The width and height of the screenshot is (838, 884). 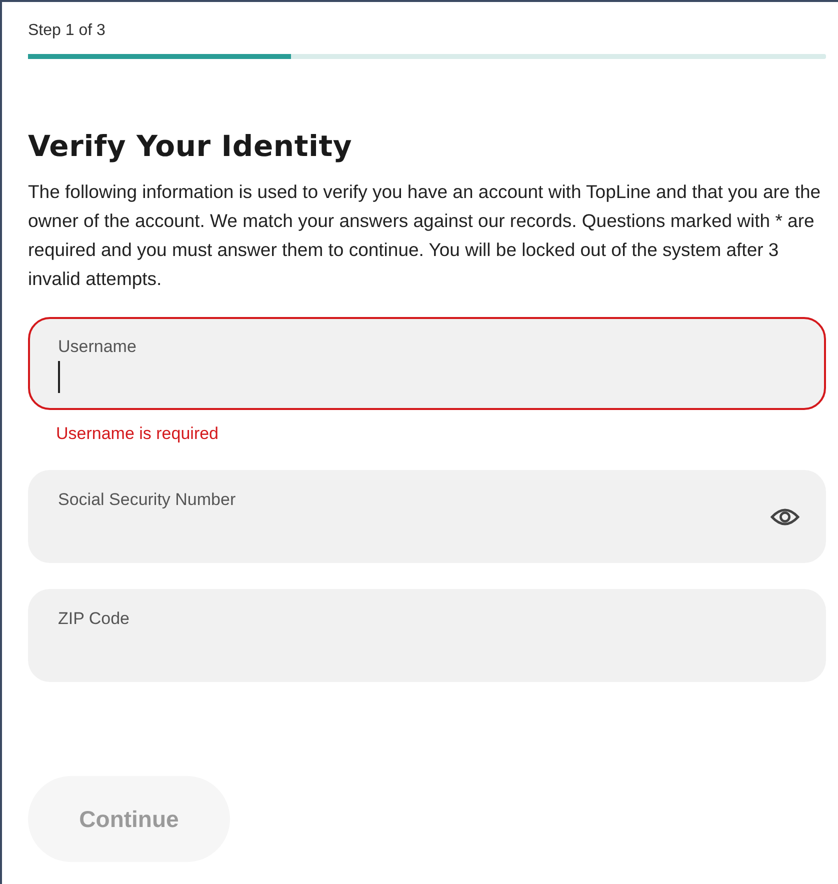 What do you see at coordinates (427, 363) in the screenshot?
I see `input-field: Username` at bounding box center [427, 363].